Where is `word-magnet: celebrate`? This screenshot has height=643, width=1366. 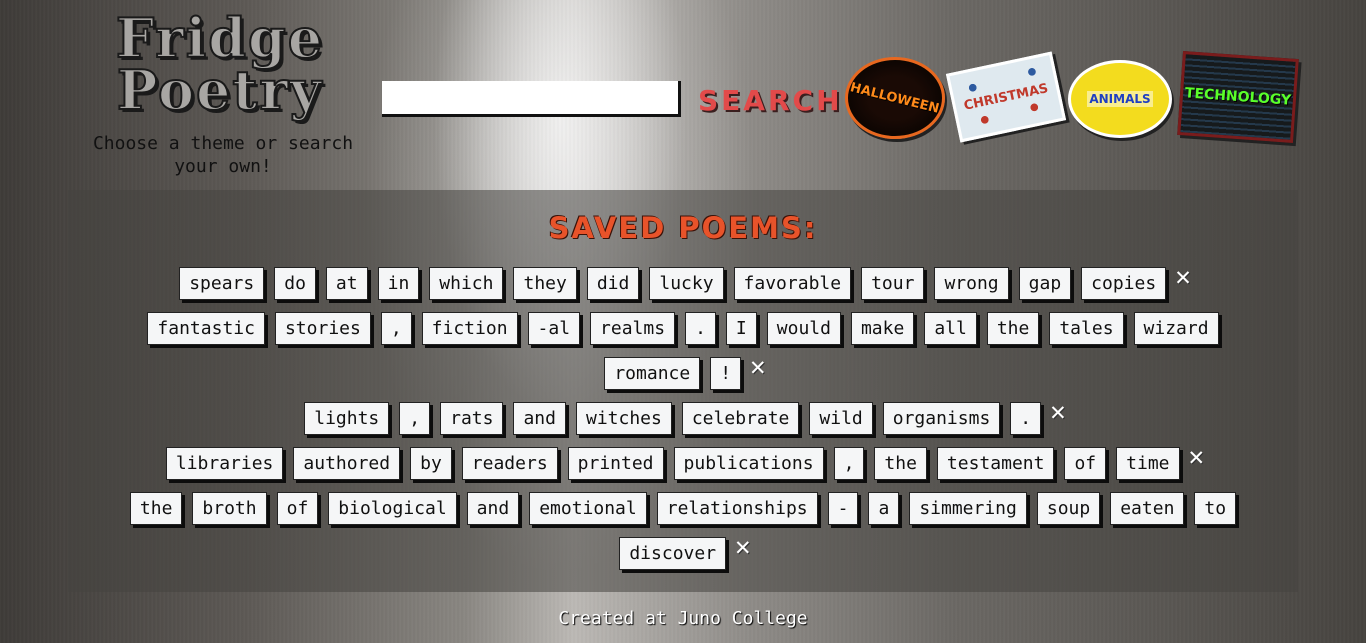
word-magnet: celebrate is located at coordinates (740, 418).